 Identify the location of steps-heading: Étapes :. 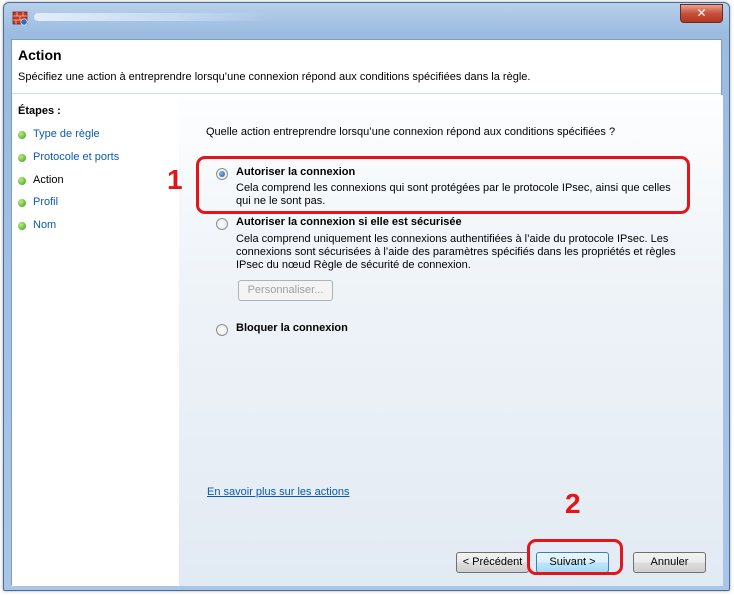
(39, 111).